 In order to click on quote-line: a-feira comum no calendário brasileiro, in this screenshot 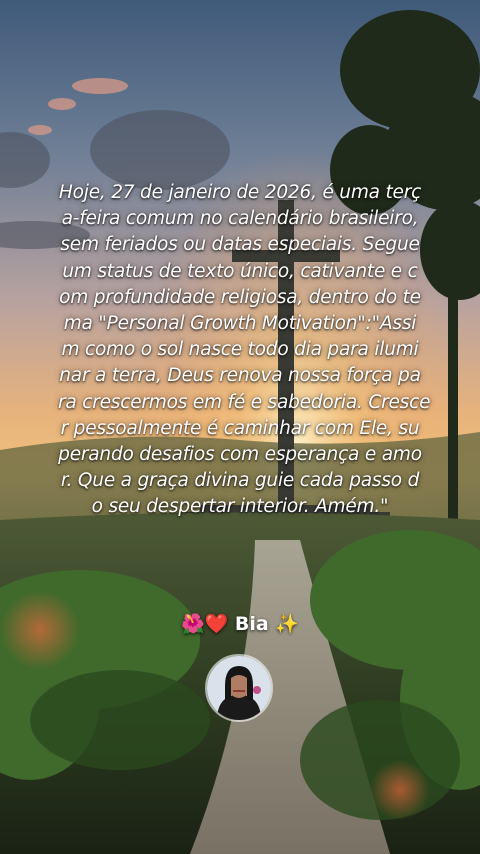, I will do `click(240, 219)`.